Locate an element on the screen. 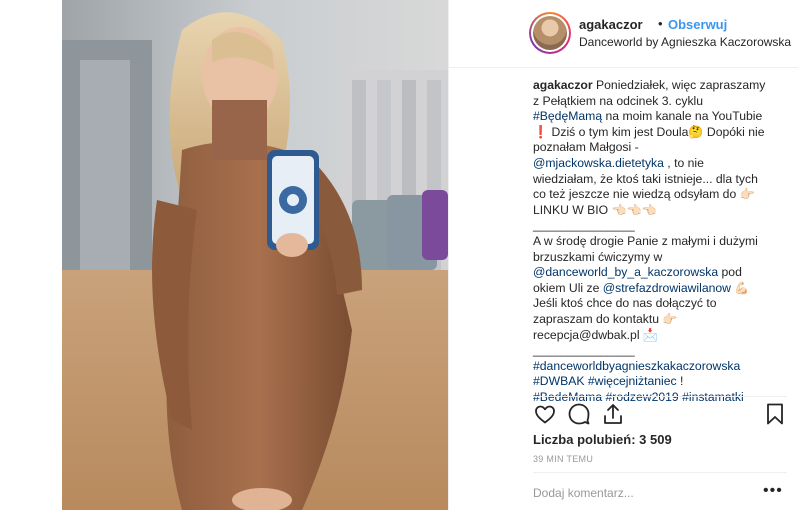 The height and width of the screenshot is (510, 798). share-button is located at coordinates (613, 414).